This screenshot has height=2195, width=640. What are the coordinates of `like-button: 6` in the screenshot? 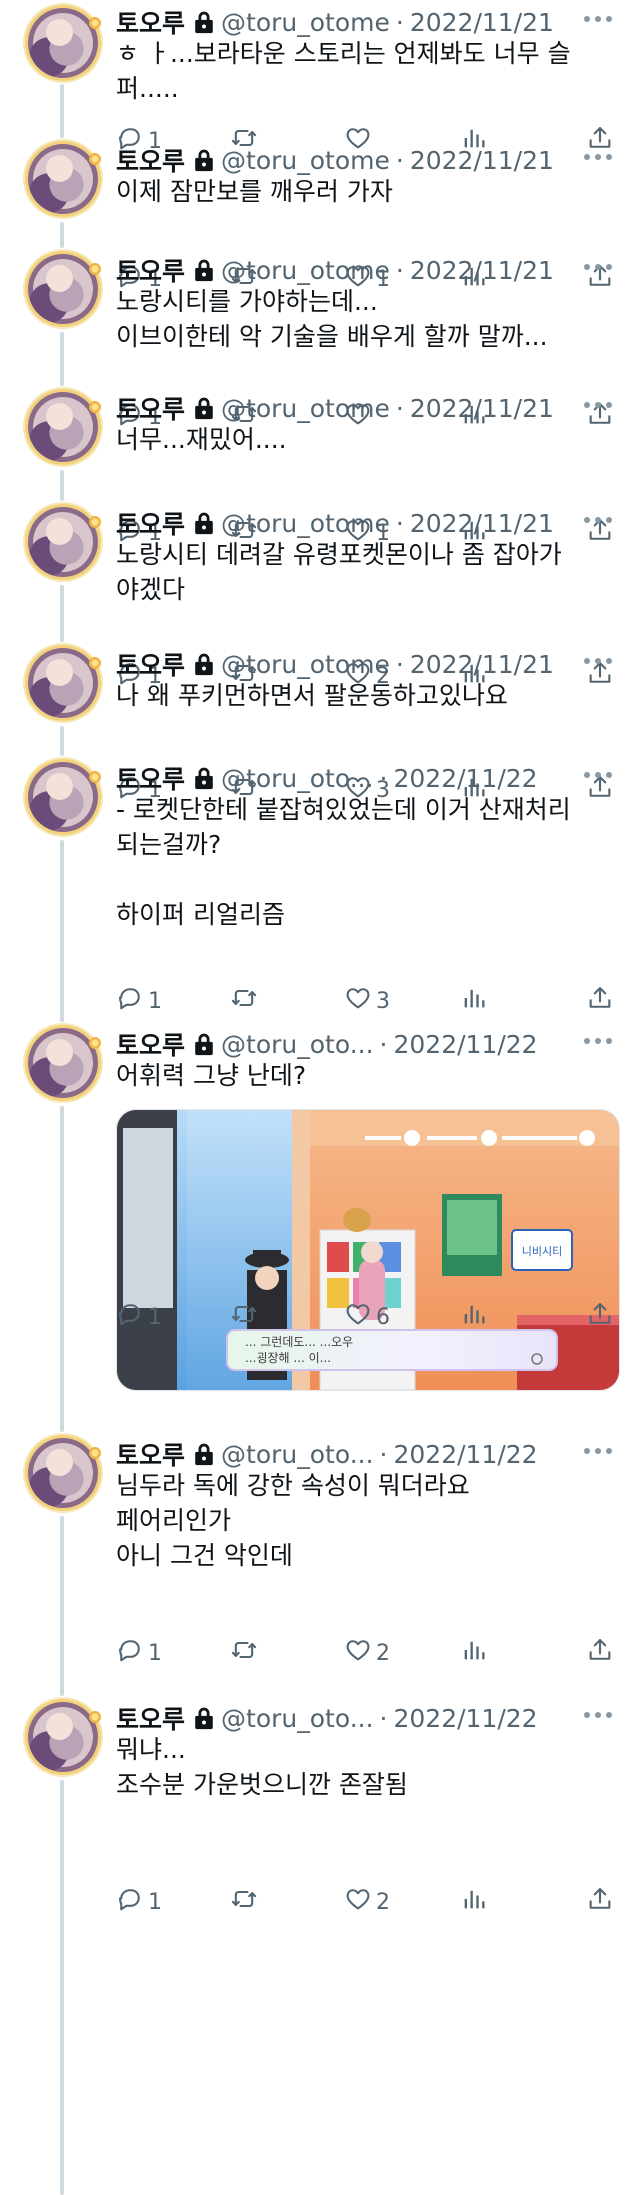 It's located at (367, 1317).